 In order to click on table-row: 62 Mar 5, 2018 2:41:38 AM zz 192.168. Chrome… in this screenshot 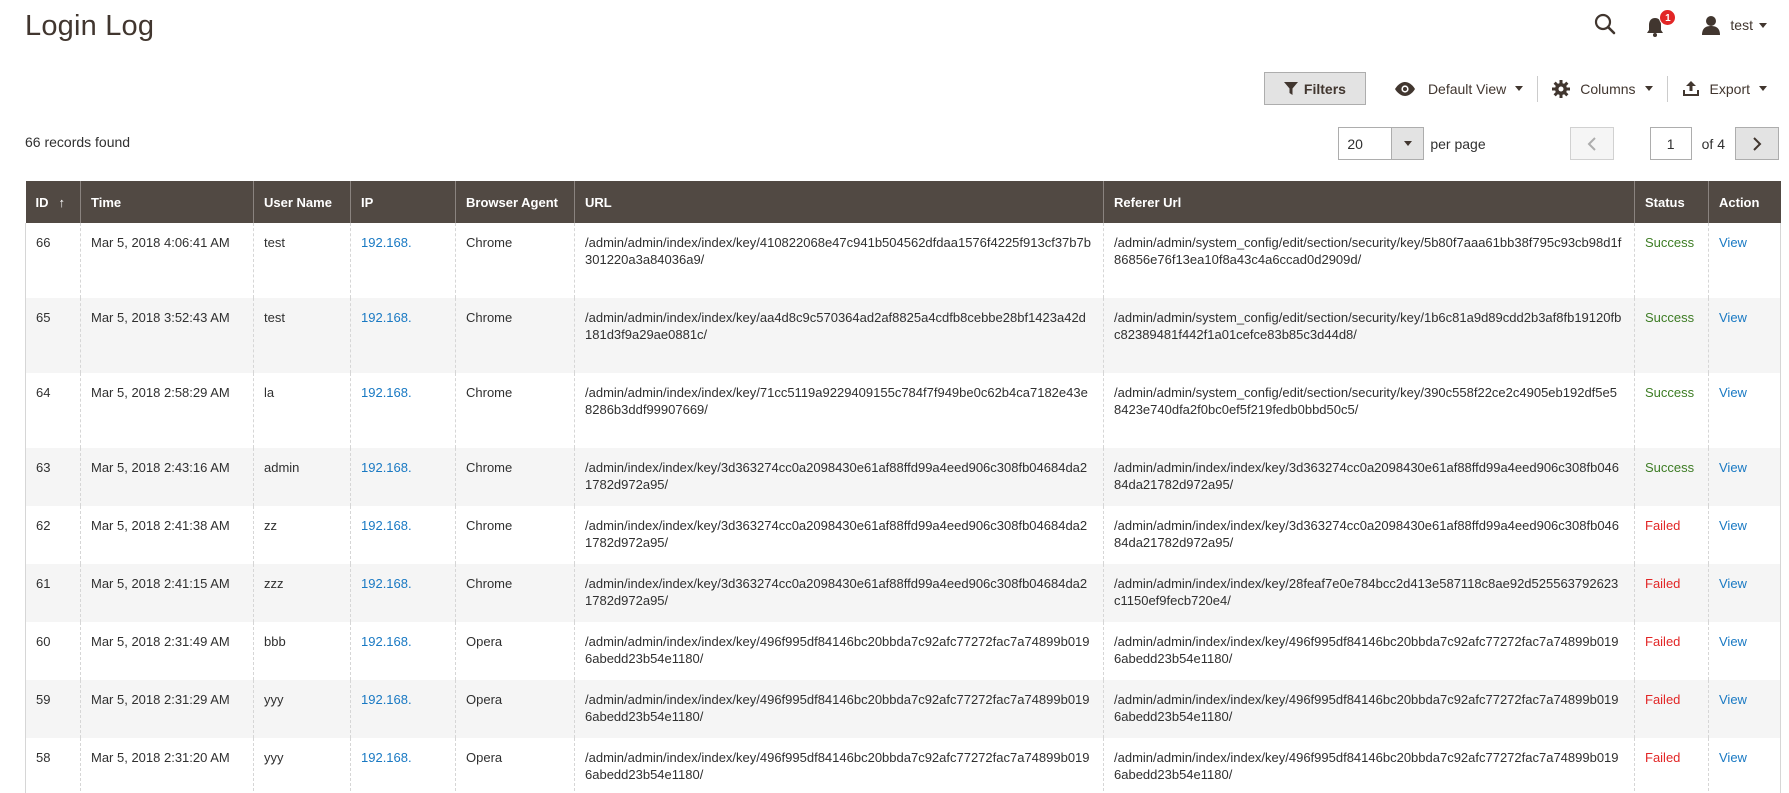, I will do `click(903, 535)`.